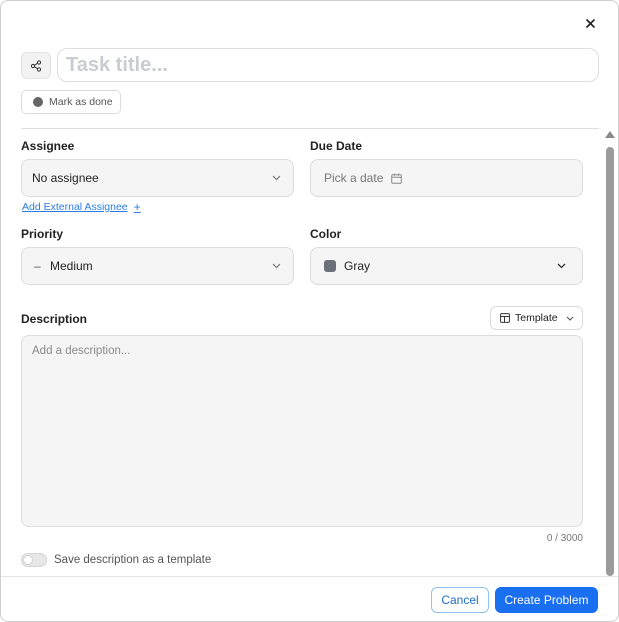 The height and width of the screenshot is (622, 619). Describe the element at coordinates (42, 234) in the screenshot. I see `priority-label: Priority` at that location.